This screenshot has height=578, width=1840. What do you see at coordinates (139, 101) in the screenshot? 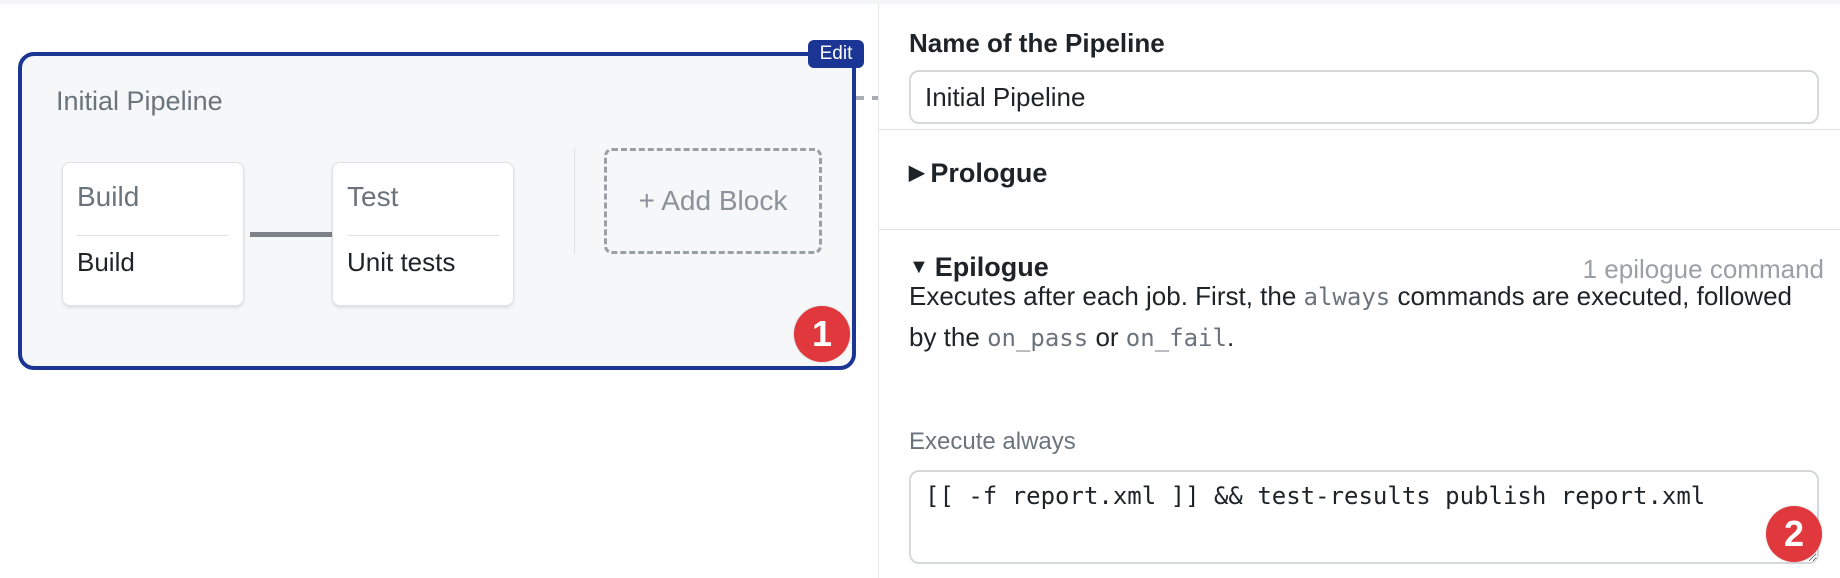
I see `pipeline-title: Initial Pipeline` at bounding box center [139, 101].